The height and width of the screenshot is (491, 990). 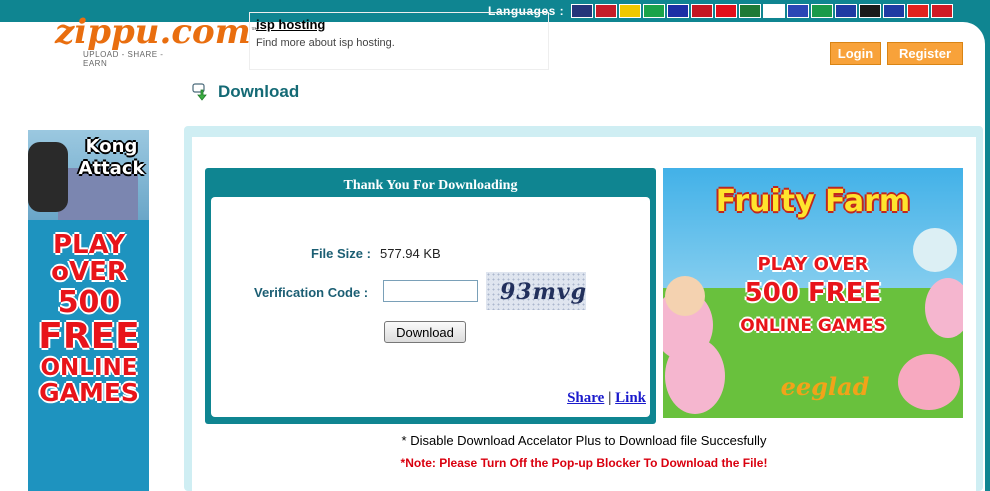 I want to click on captcha-text: 93mvg, so click(x=543, y=292).